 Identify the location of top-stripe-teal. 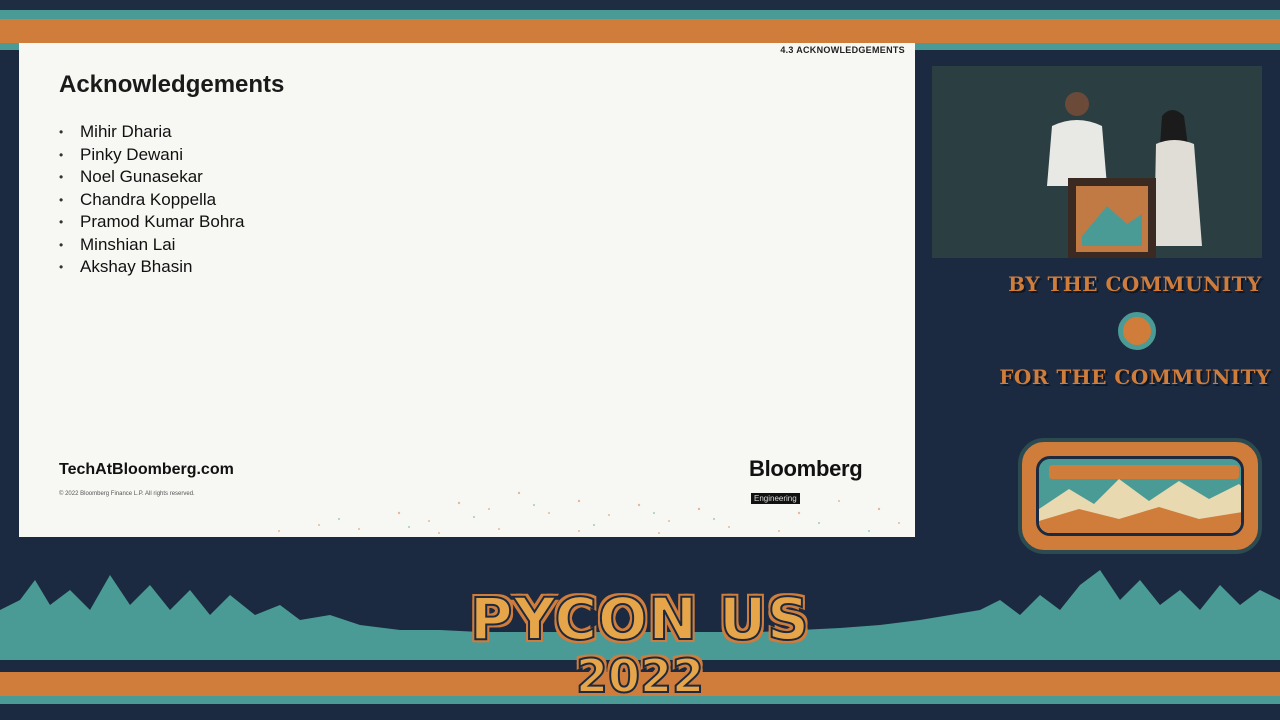
(640, 14).